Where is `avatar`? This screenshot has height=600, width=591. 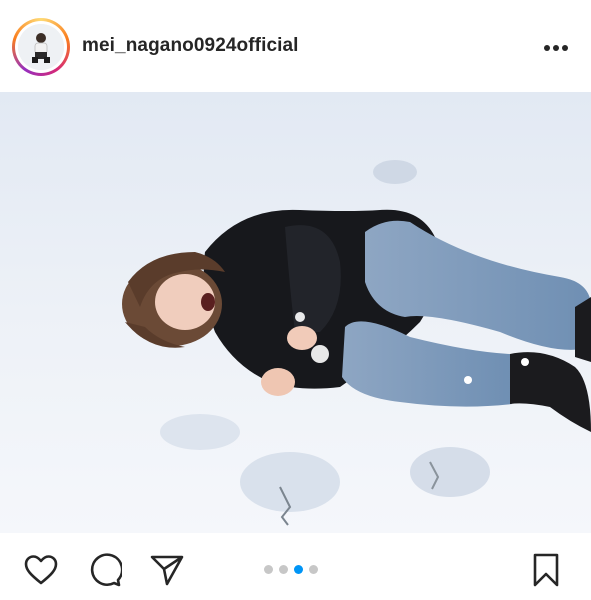
avatar is located at coordinates (41, 47).